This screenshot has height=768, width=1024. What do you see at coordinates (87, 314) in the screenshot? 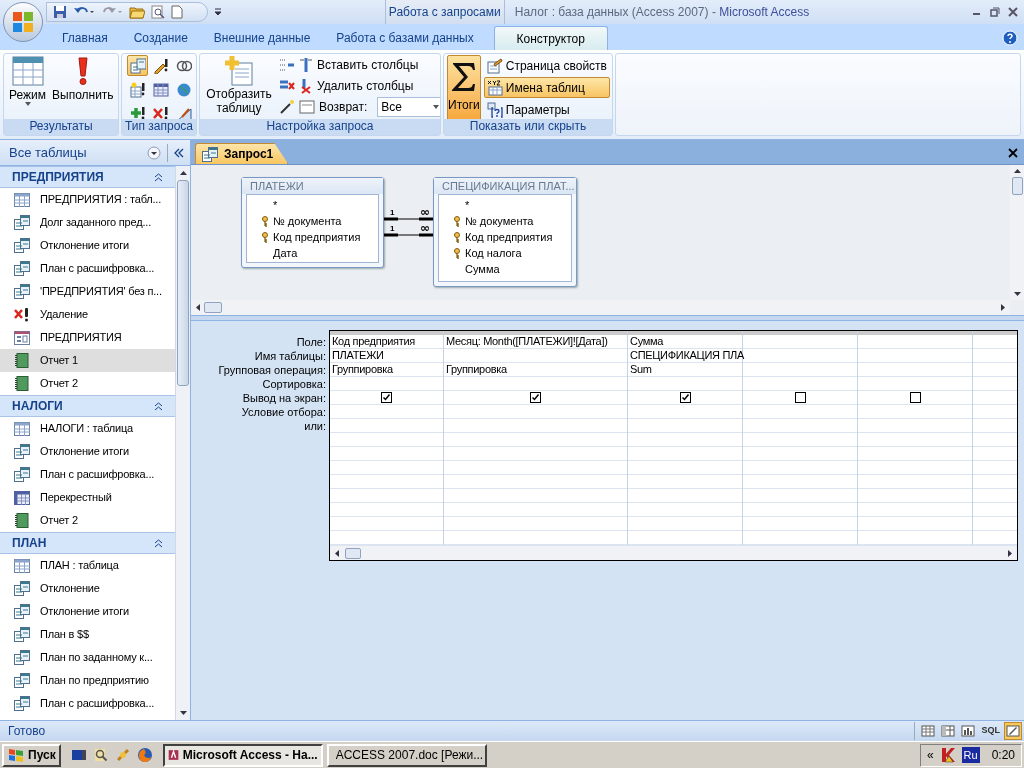
I see `nav-item: Удаление` at bounding box center [87, 314].